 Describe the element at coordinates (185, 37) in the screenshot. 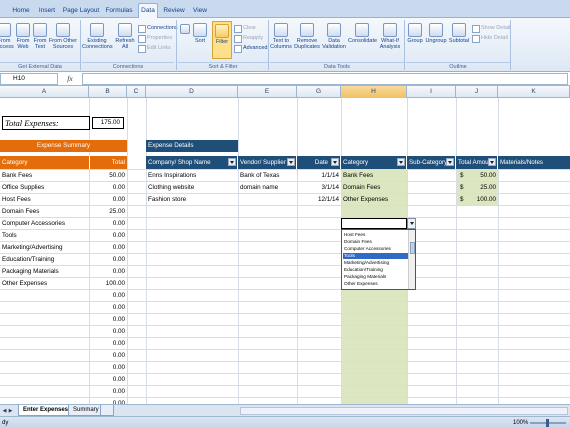

I see `sort-az-button` at that location.